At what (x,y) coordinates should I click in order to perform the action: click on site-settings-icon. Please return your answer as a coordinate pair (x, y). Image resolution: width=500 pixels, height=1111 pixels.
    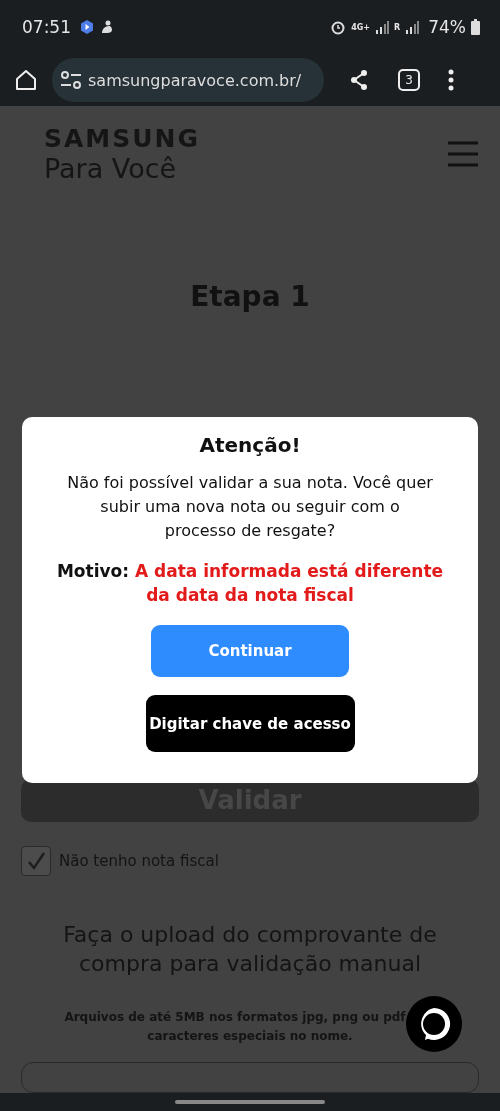
    Looking at the image, I should click on (71, 80).